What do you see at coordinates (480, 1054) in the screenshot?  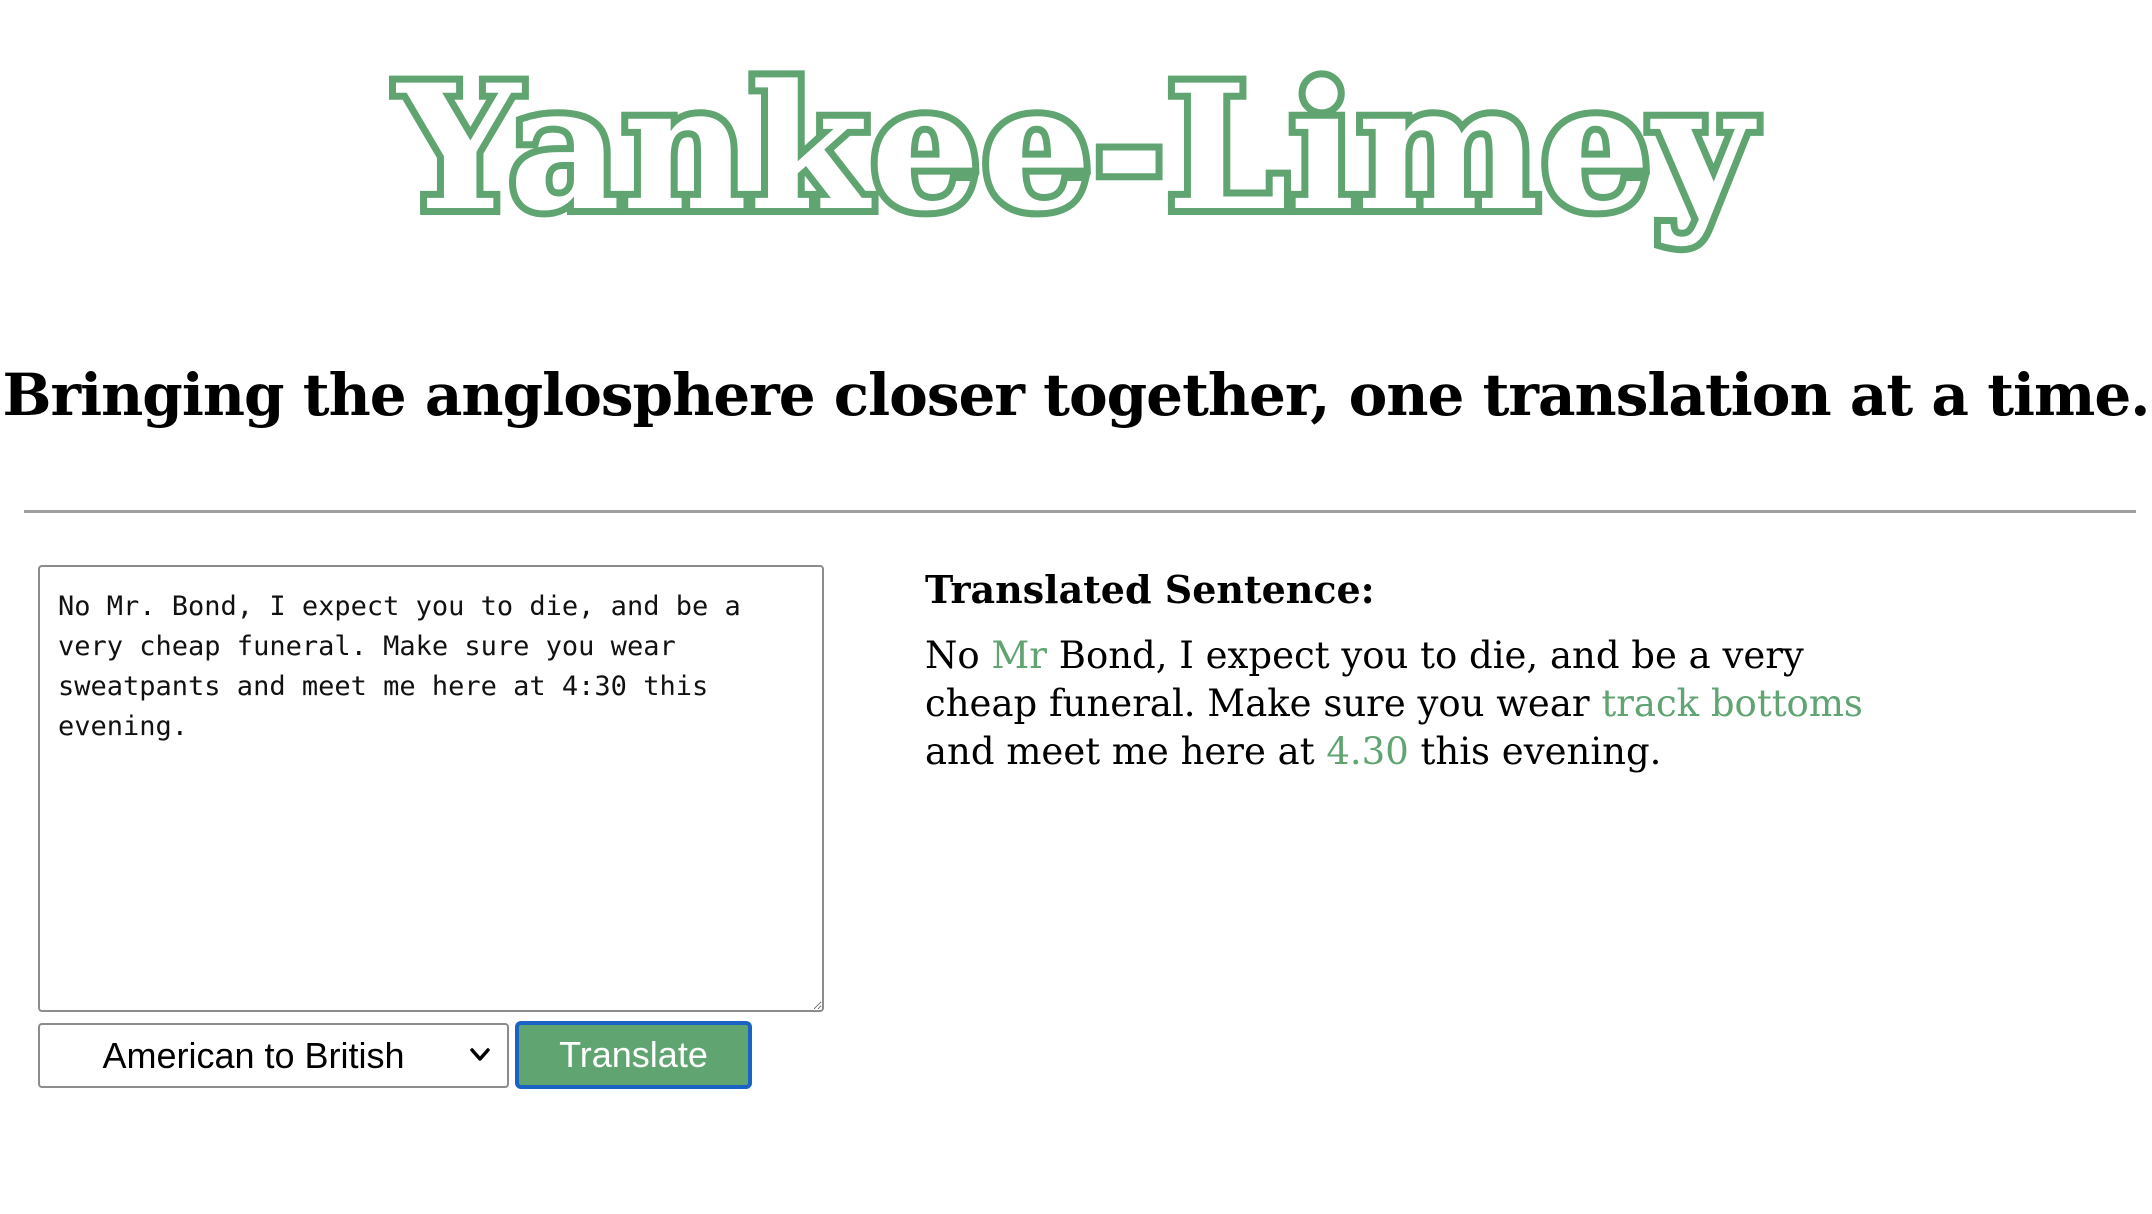 I see `chevron-down-icon` at bounding box center [480, 1054].